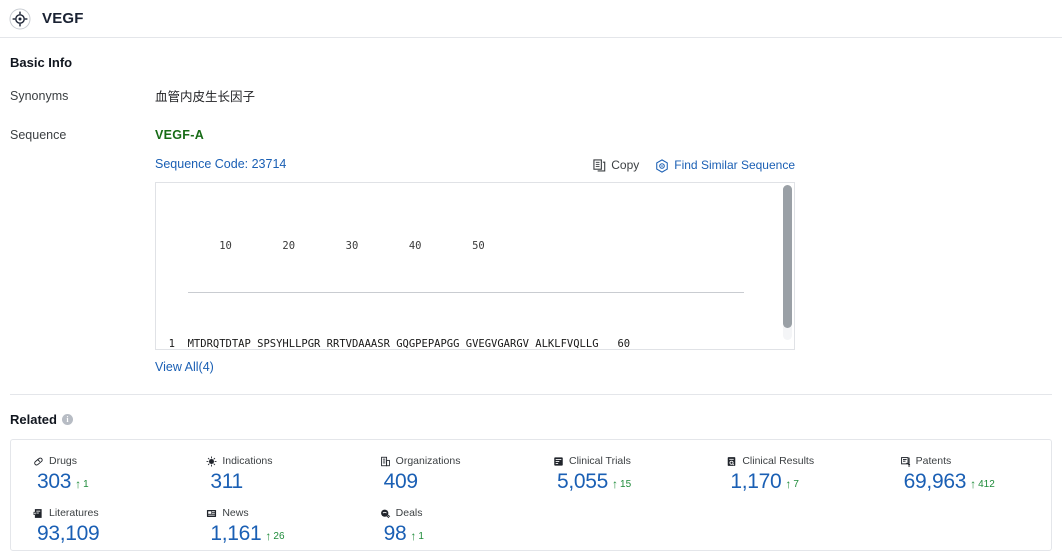 The height and width of the screenshot is (553, 1062). What do you see at coordinates (38, 461) in the screenshot?
I see `capsule-icon` at bounding box center [38, 461].